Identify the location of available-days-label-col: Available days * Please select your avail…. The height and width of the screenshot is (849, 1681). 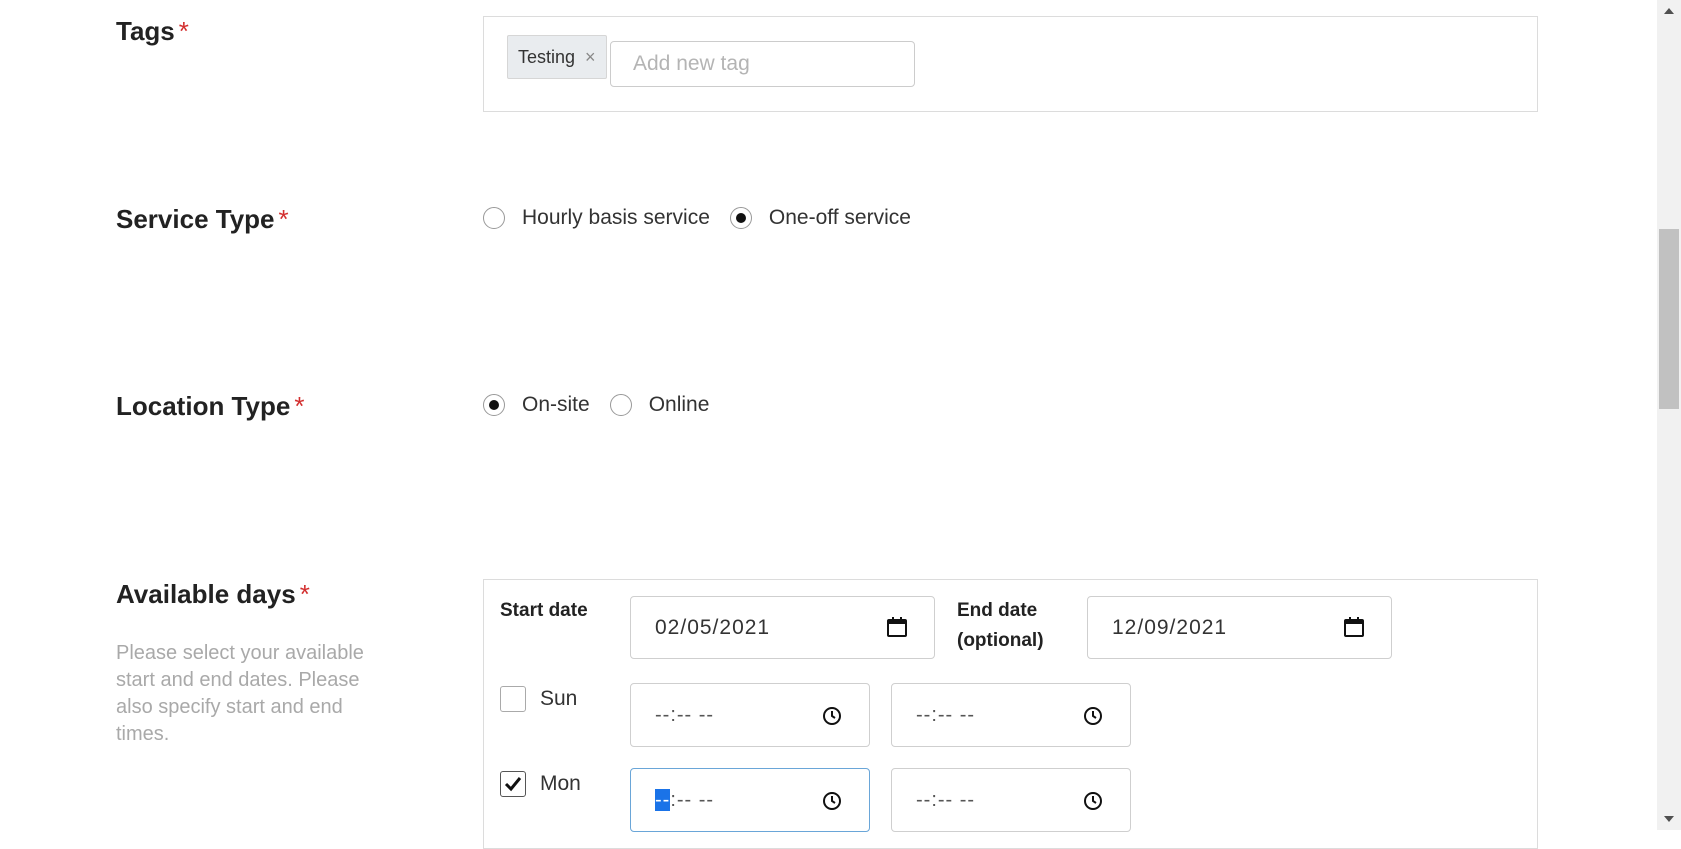
(261, 663).